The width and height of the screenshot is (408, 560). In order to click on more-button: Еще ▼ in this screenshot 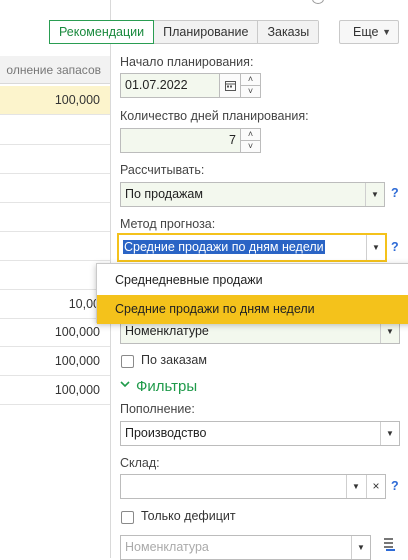, I will do `click(369, 32)`.